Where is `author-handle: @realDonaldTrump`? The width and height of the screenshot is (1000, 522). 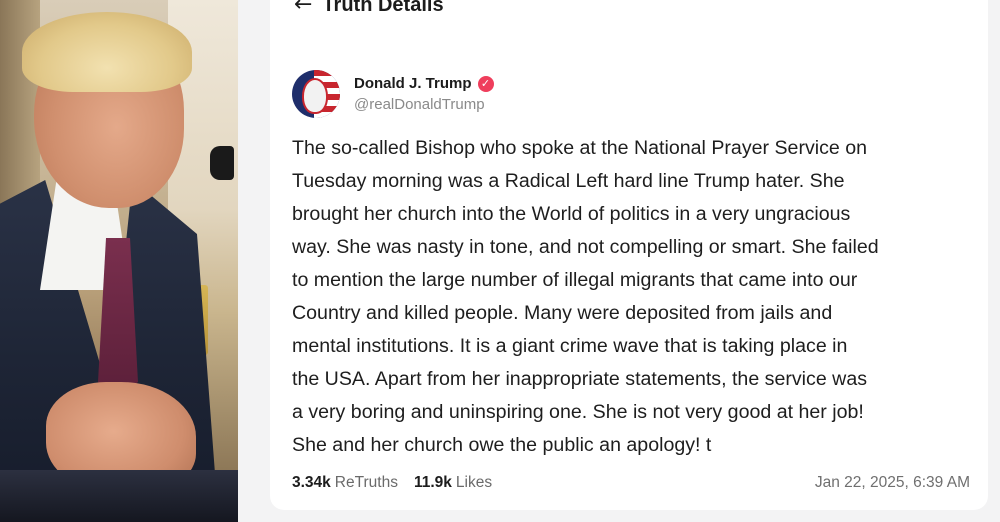 author-handle: @realDonaldTrump is located at coordinates (424, 104).